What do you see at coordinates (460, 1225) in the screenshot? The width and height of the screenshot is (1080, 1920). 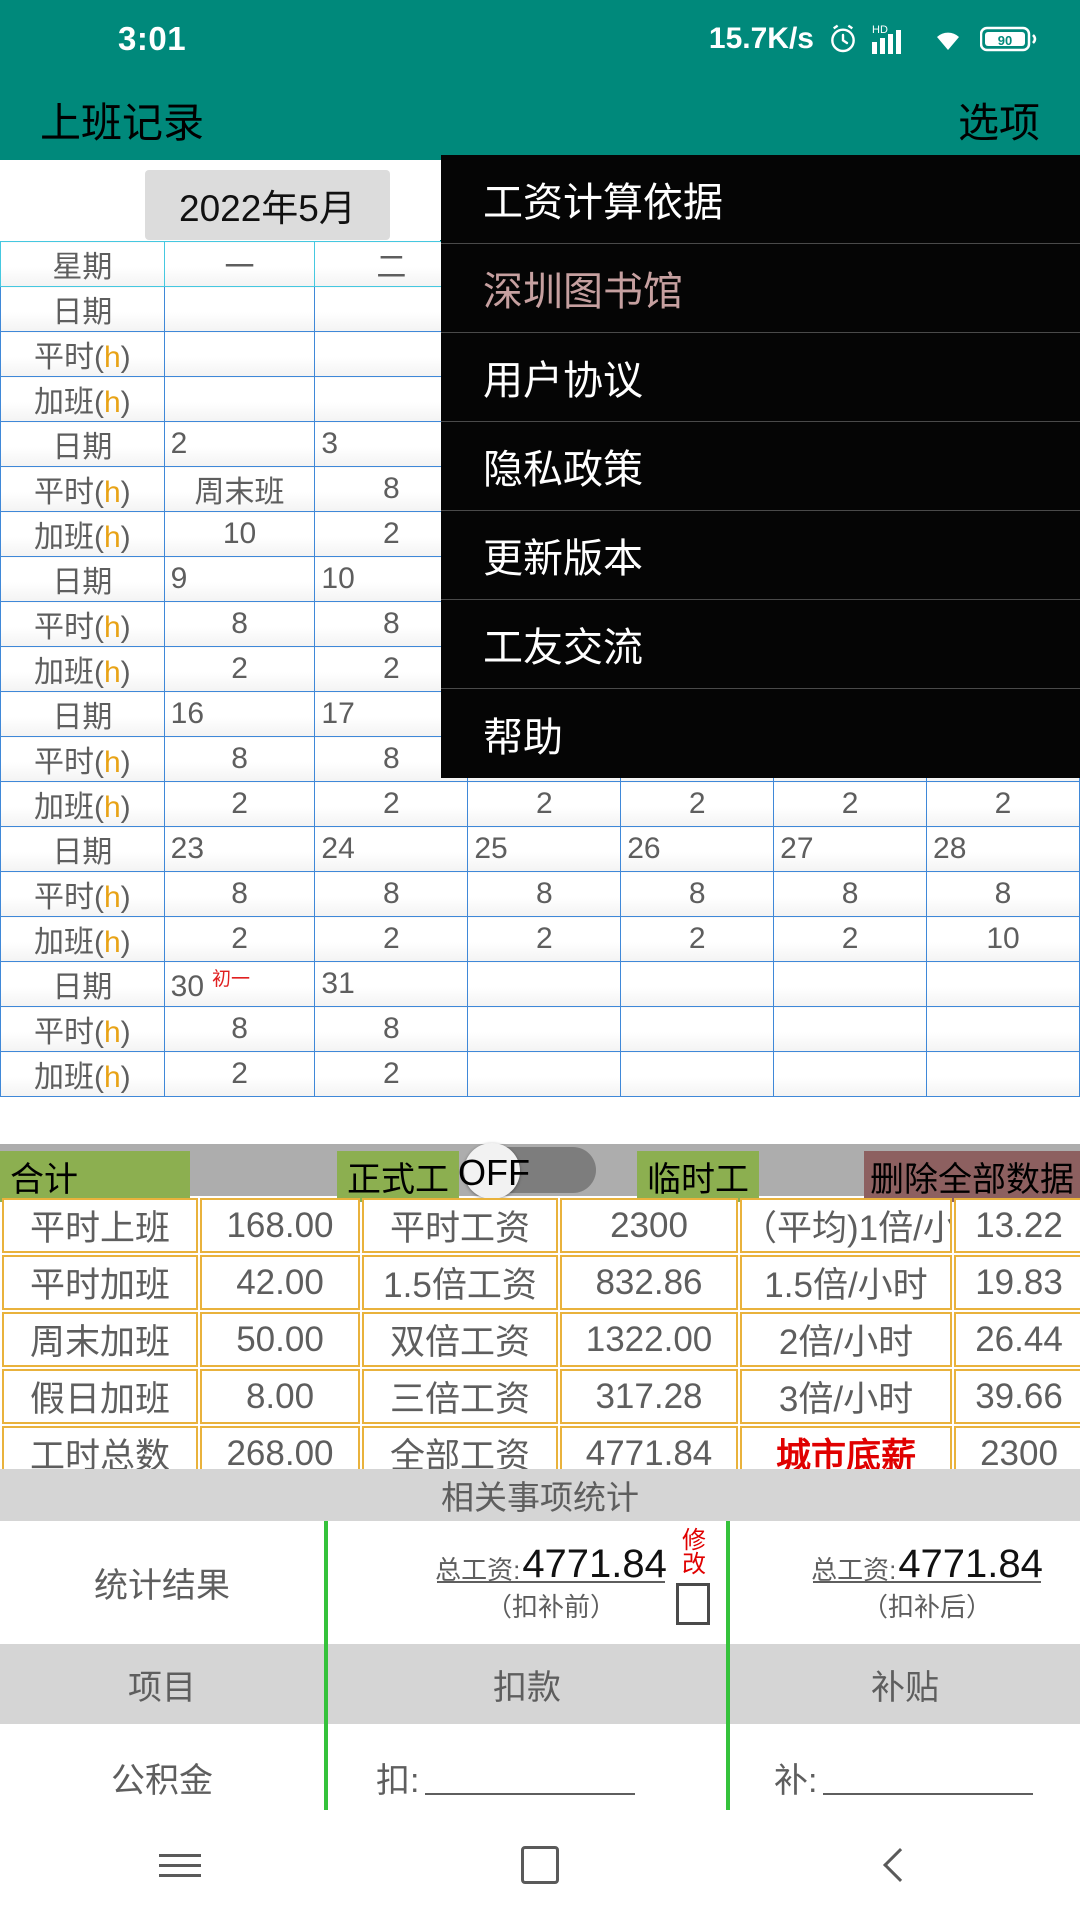 I see `summary-cell-c3: 平时工资` at bounding box center [460, 1225].